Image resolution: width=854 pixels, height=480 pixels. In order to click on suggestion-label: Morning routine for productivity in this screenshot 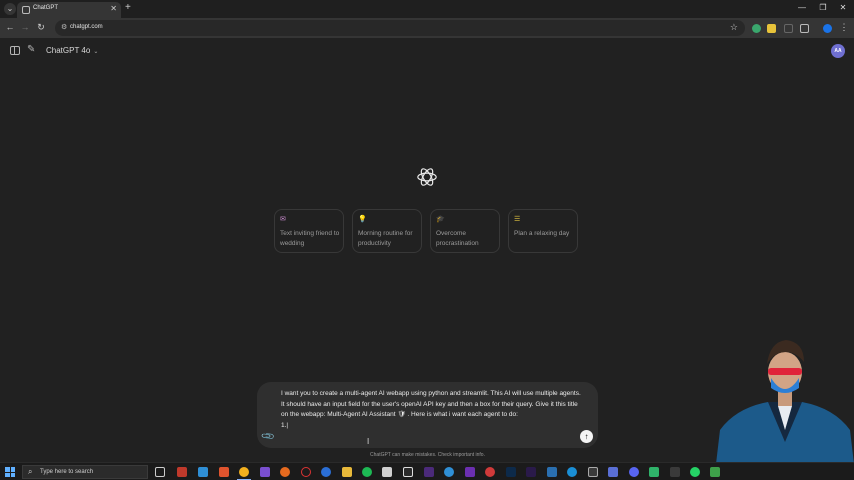, I will do `click(385, 238)`.